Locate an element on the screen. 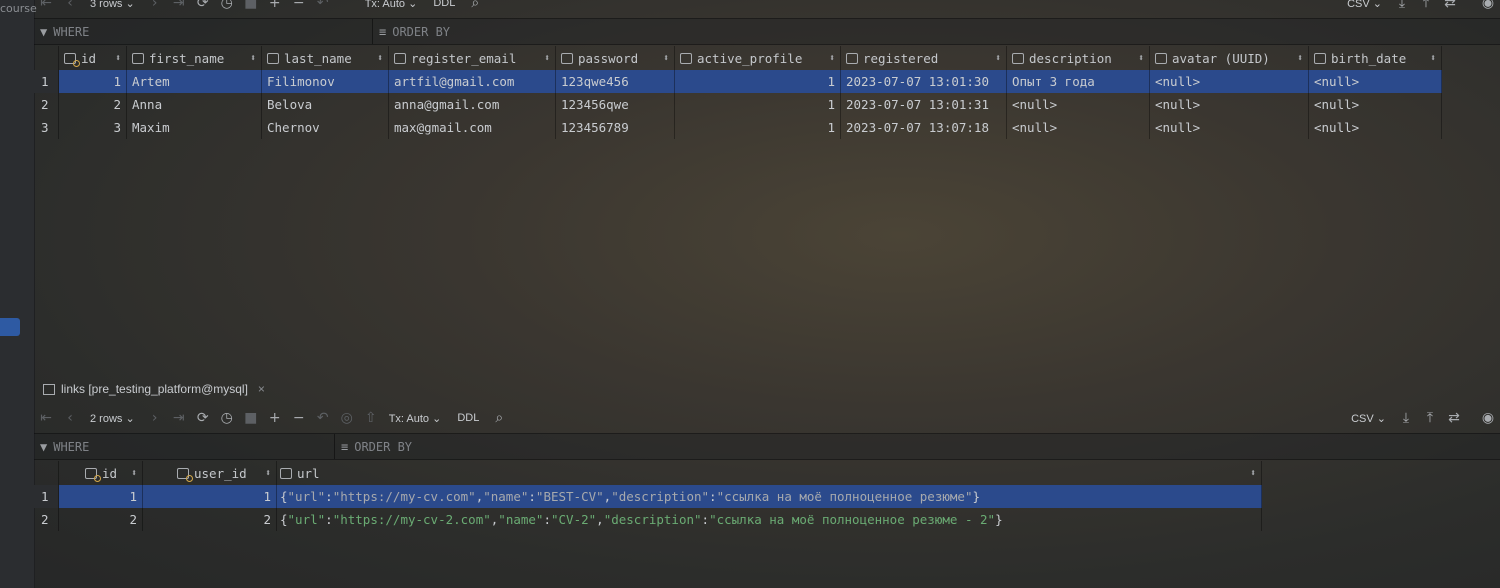 The image size is (1500, 588). column-header-avatar: avatar (UUID) ⬍ is located at coordinates (1229, 58).